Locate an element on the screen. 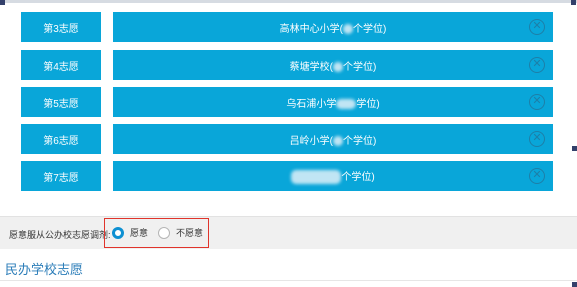 This screenshot has height=287, width=577. choice-row: 第6志愿 吕岭小学( 个学位) ✕ is located at coordinates (287, 139).